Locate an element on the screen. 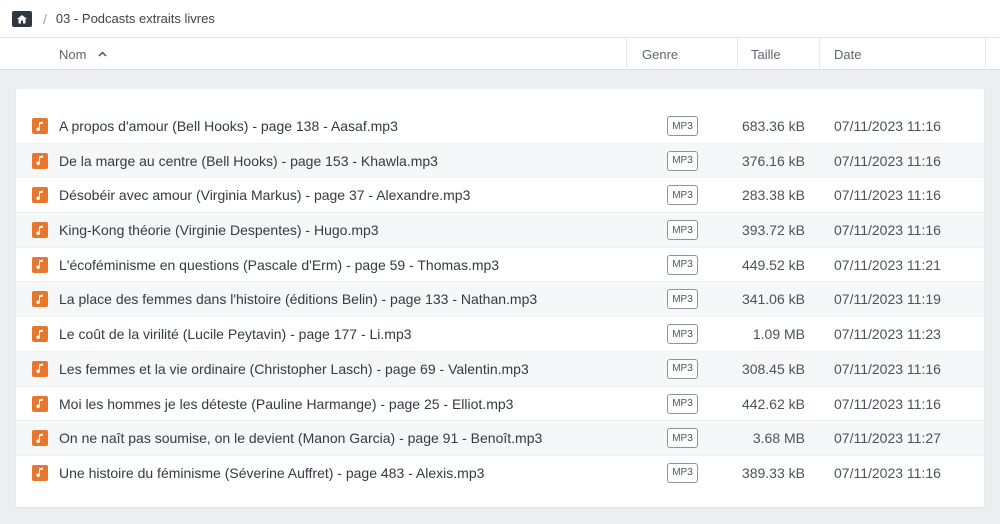 The height and width of the screenshot is (524, 1000). file-size: 683.36 kB is located at coordinates (773, 126).